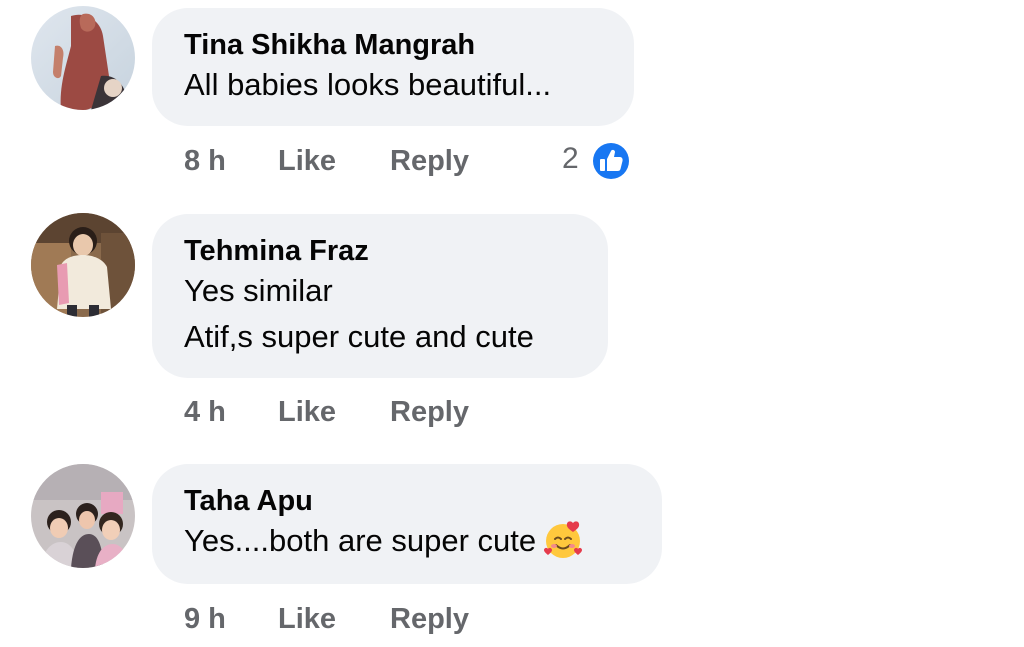  I want to click on comment-author: Tina Shikha Mangrah, so click(393, 45).